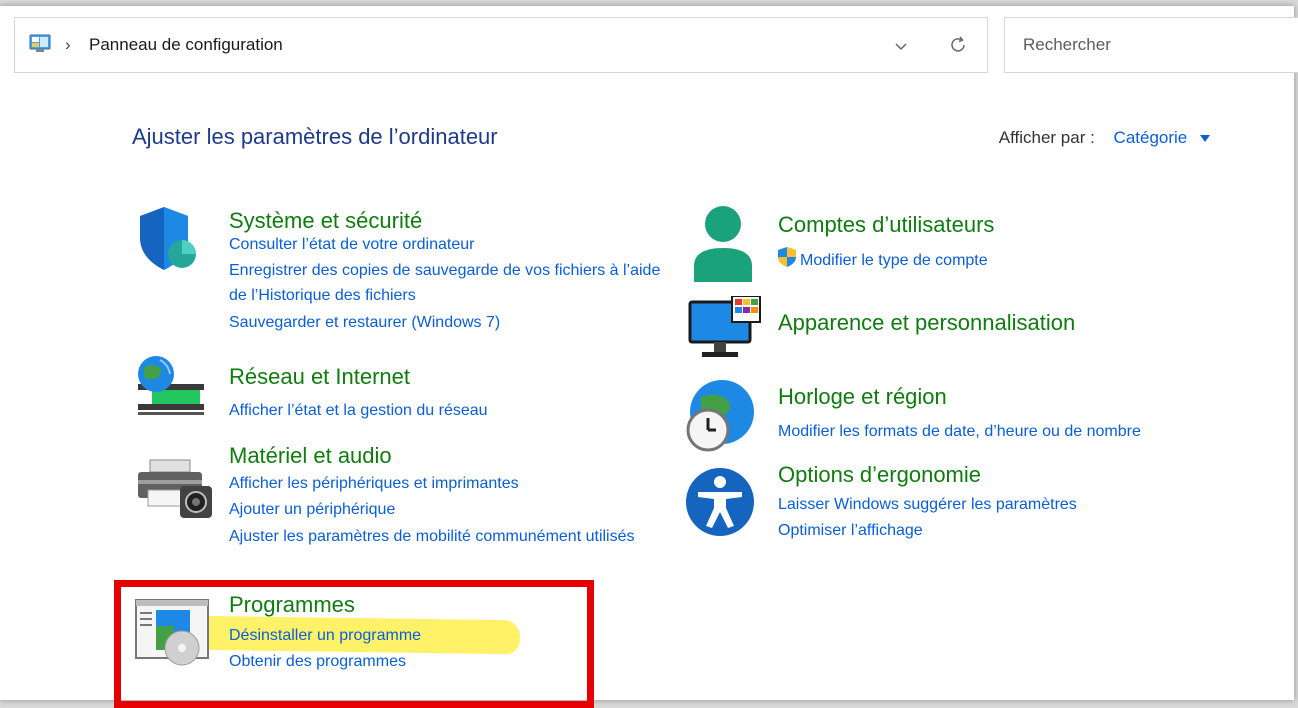  I want to click on link-network-status: Afficher l’état et la gestion du réseau, so click(358, 410).